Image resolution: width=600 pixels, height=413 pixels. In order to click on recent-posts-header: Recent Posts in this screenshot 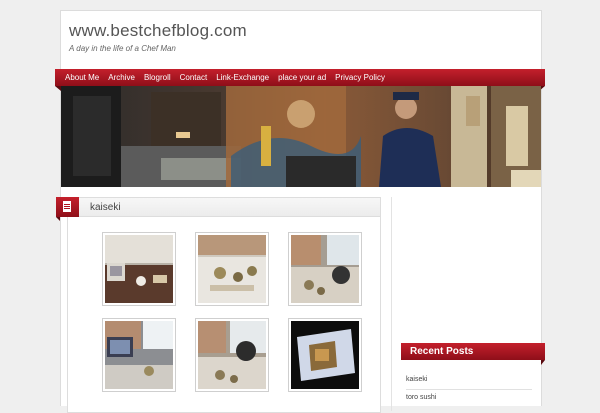, I will do `click(473, 354)`.